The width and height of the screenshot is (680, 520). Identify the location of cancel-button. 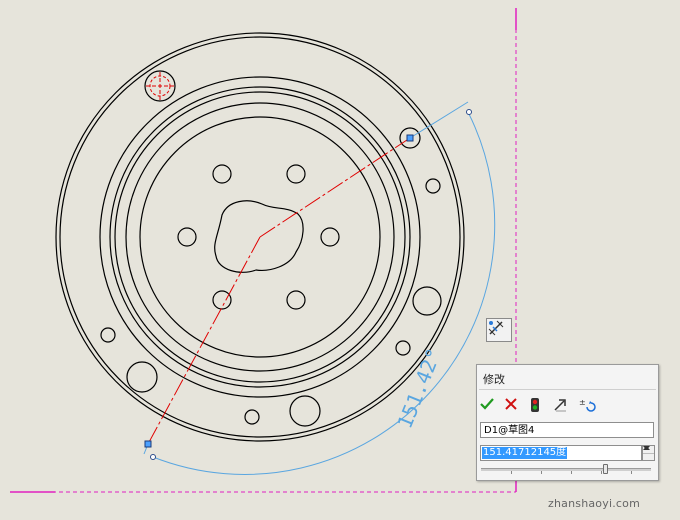
(514, 407).